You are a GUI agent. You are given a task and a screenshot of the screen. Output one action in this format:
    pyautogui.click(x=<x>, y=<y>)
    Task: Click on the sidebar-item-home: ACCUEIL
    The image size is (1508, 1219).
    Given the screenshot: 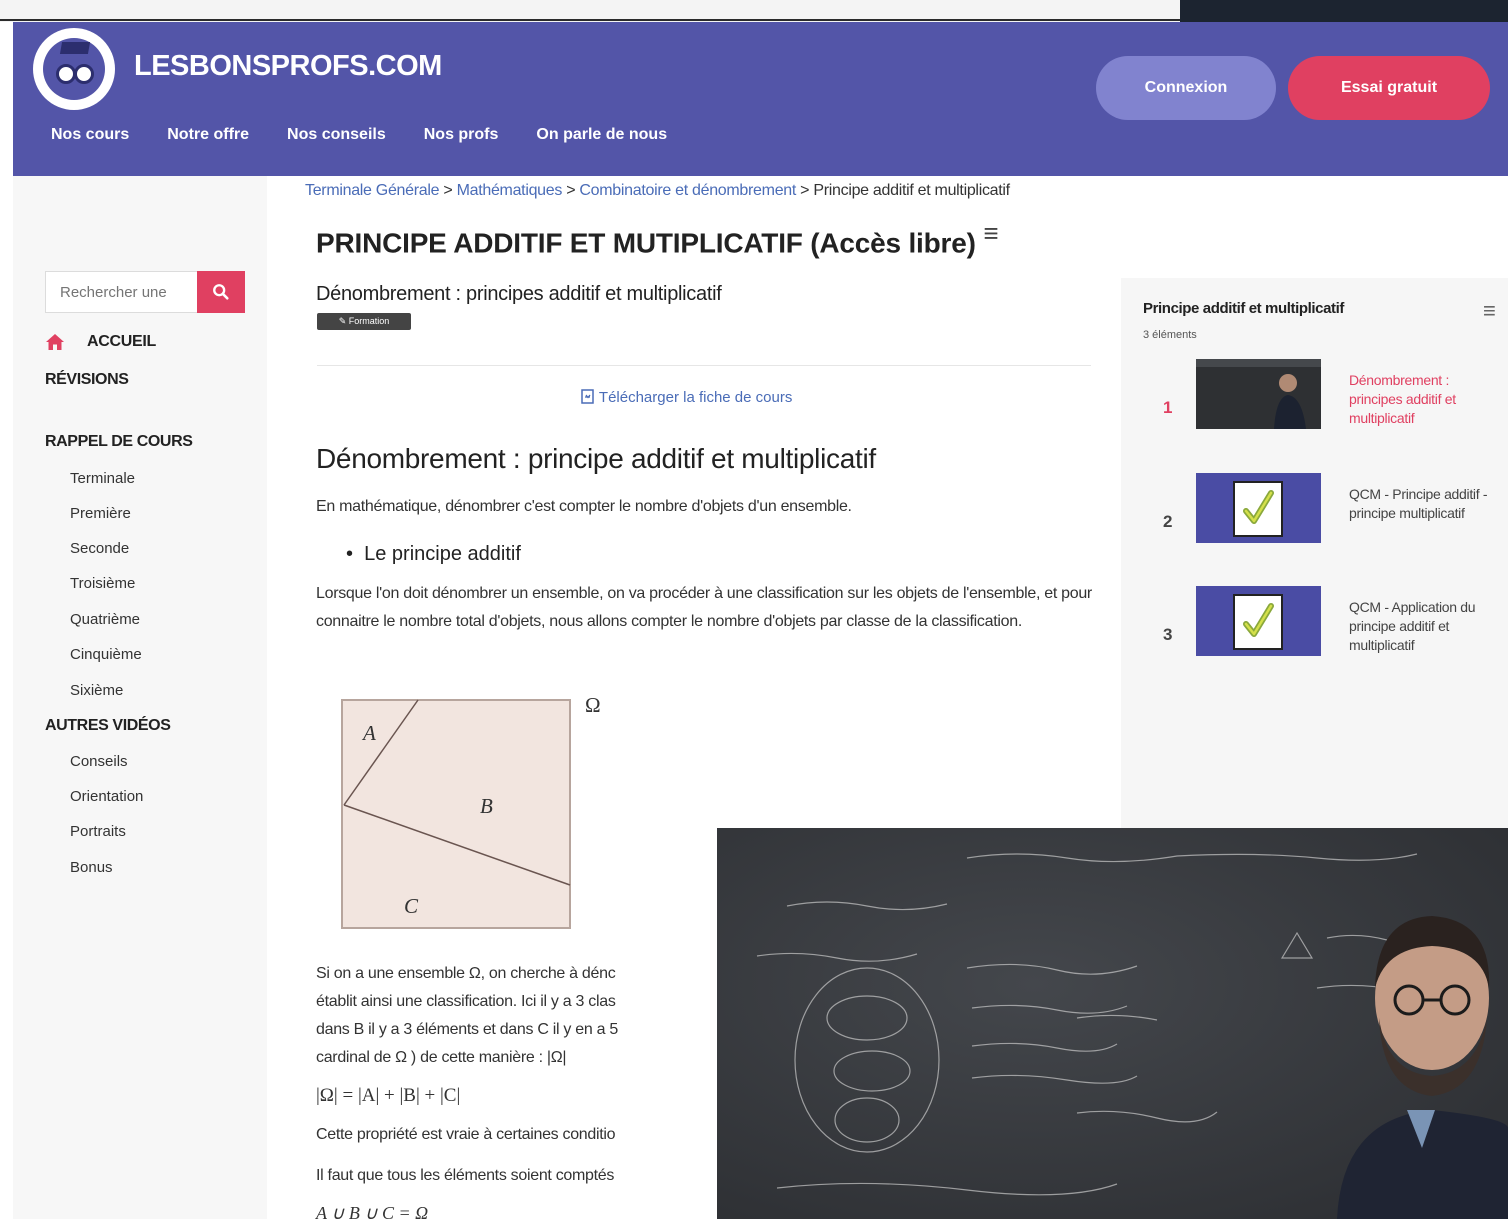 What is the action you would take?
    pyautogui.click(x=100, y=342)
    